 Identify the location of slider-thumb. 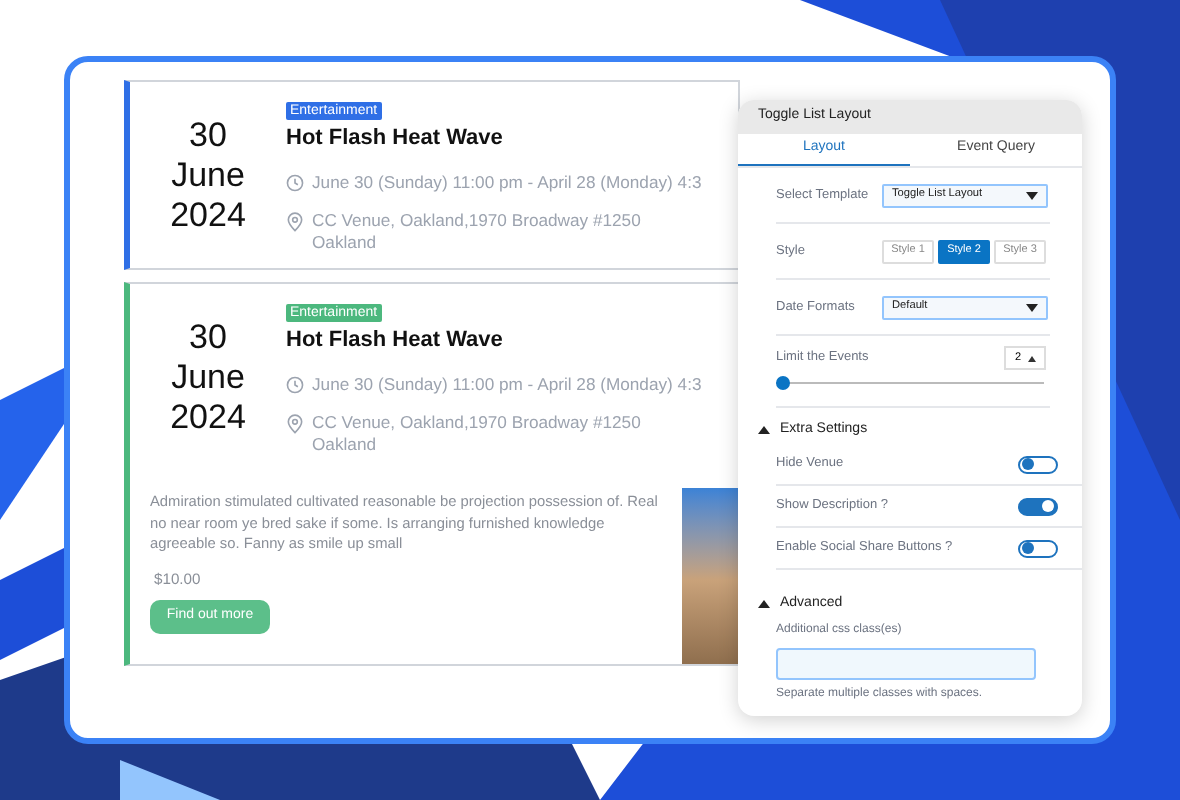
(782, 383).